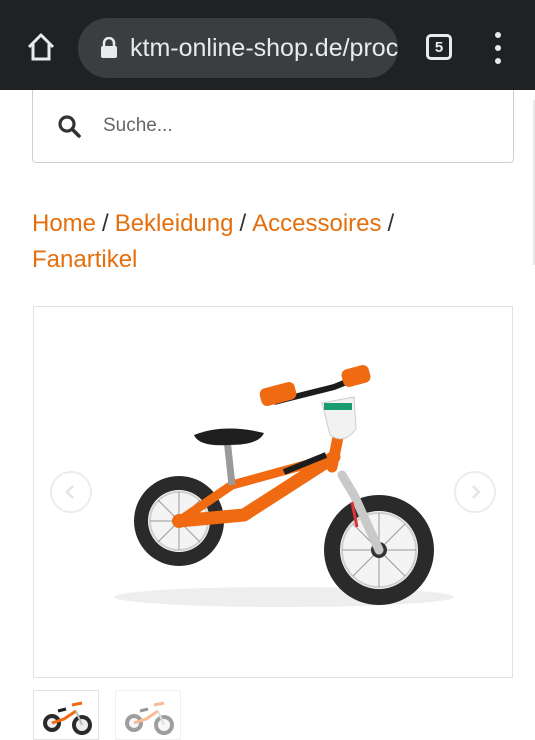  Describe the element at coordinates (174, 223) in the screenshot. I see `breadcrumb-bekleidung: Bekleidung` at that location.